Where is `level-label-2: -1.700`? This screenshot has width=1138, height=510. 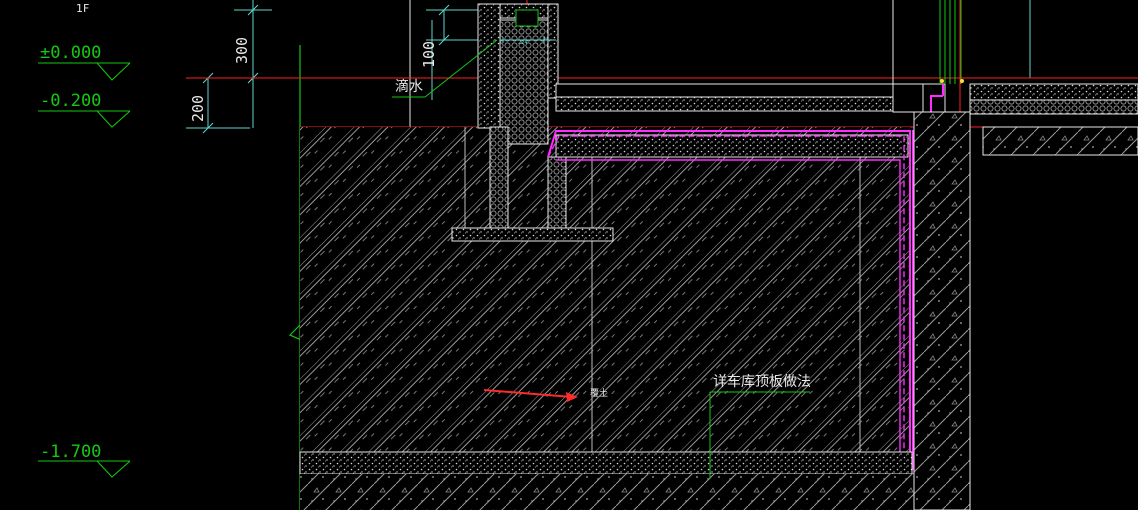 level-label-2: -1.700 is located at coordinates (70, 452).